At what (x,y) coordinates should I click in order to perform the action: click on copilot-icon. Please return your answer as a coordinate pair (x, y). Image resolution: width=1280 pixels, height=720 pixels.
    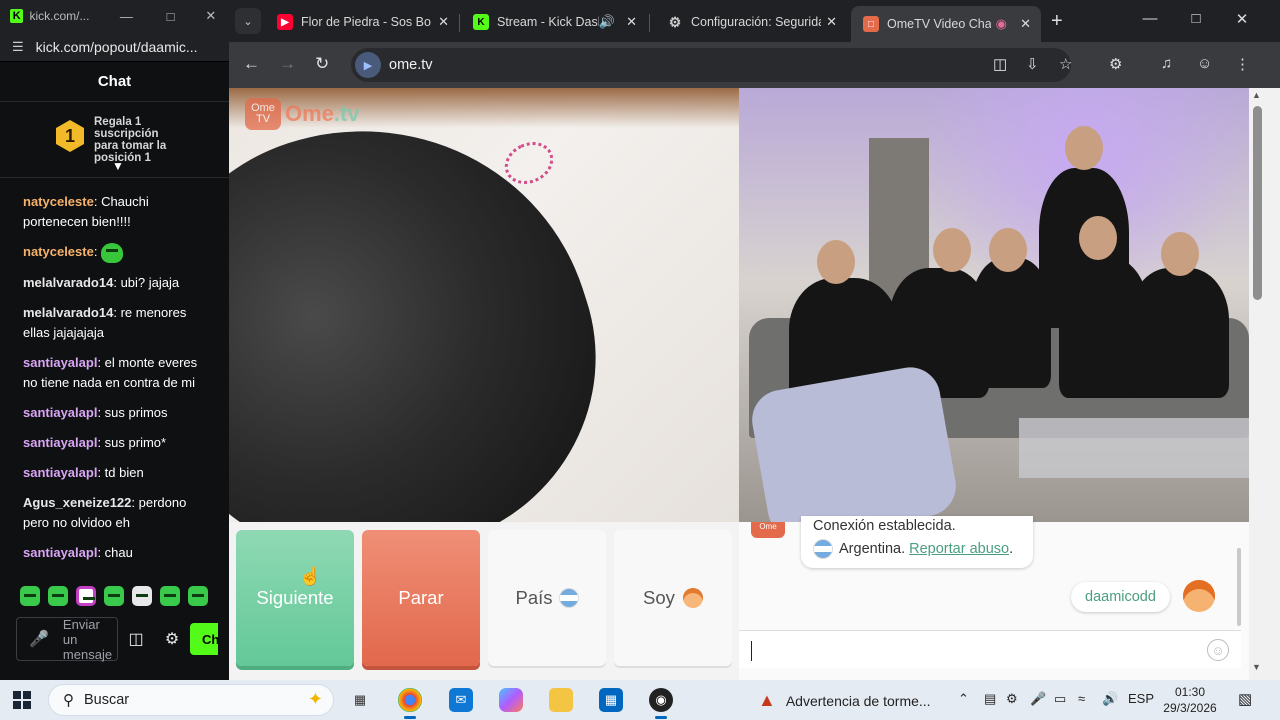
    Looking at the image, I should click on (511, 700).